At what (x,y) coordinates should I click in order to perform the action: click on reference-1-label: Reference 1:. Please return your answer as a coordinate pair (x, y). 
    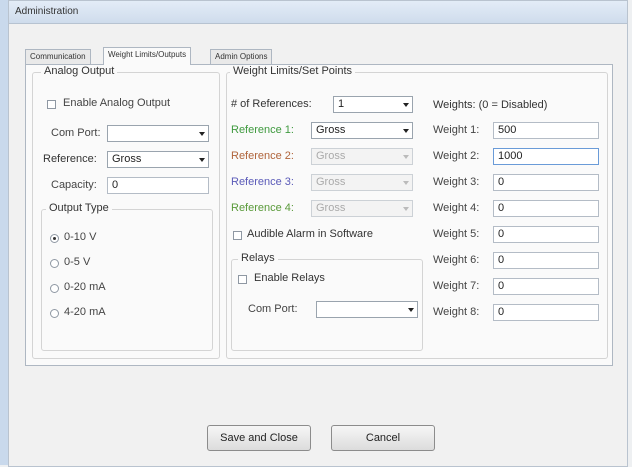
    Looking at the image, I should click on (262, 130).